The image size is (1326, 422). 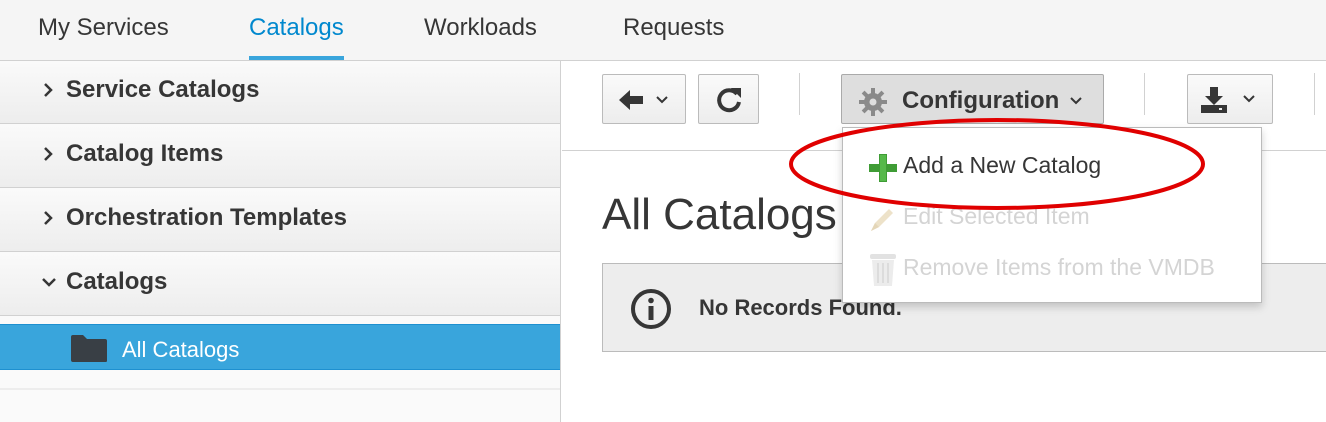 What do you see at coordinates (981, 100) in the screenshot?
I see `configuration-label: Configuration` at bounding box center [981, 100].